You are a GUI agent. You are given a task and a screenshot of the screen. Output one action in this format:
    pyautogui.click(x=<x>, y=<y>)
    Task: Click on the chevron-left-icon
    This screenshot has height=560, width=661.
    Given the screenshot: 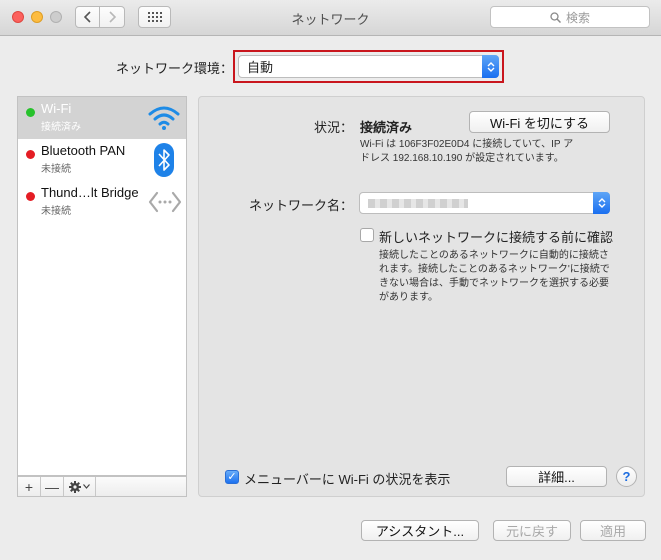 What is the action you would take?
    pyautogui.click(x=87, y=17)
    